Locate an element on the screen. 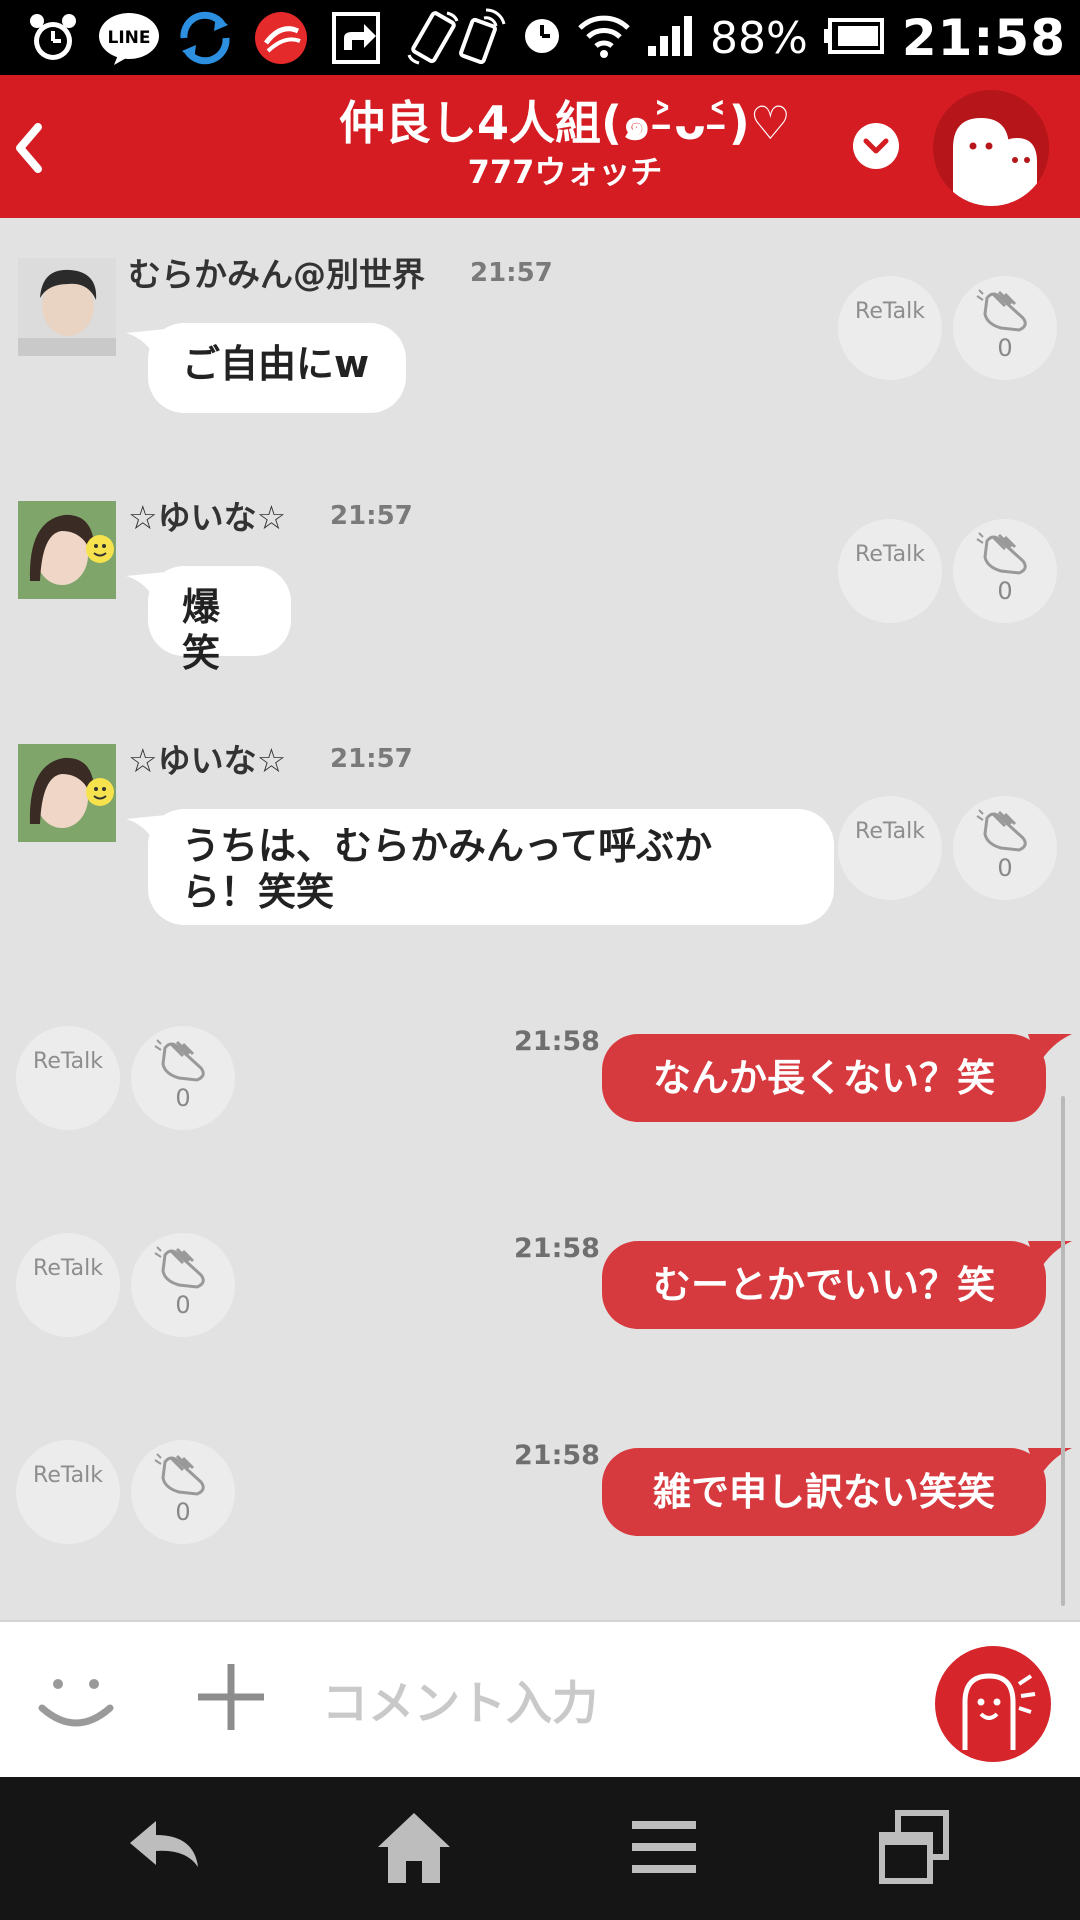  system-tray: 88% 21:58 is located at coordinates (761, 38).